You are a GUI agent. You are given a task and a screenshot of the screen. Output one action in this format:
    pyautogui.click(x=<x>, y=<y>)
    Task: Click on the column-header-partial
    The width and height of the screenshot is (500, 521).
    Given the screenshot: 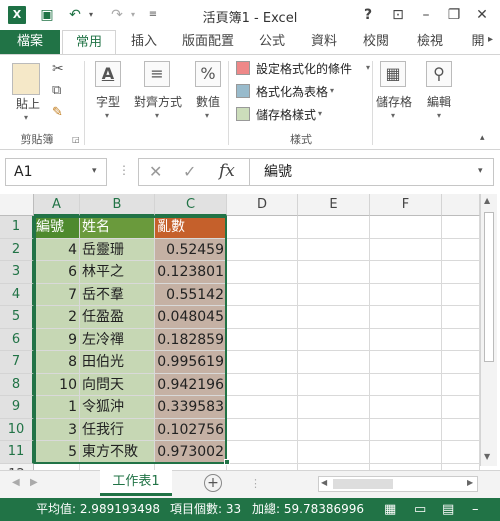 What is the action you would take?
    pyautogui.click(x=461, y=205)
    